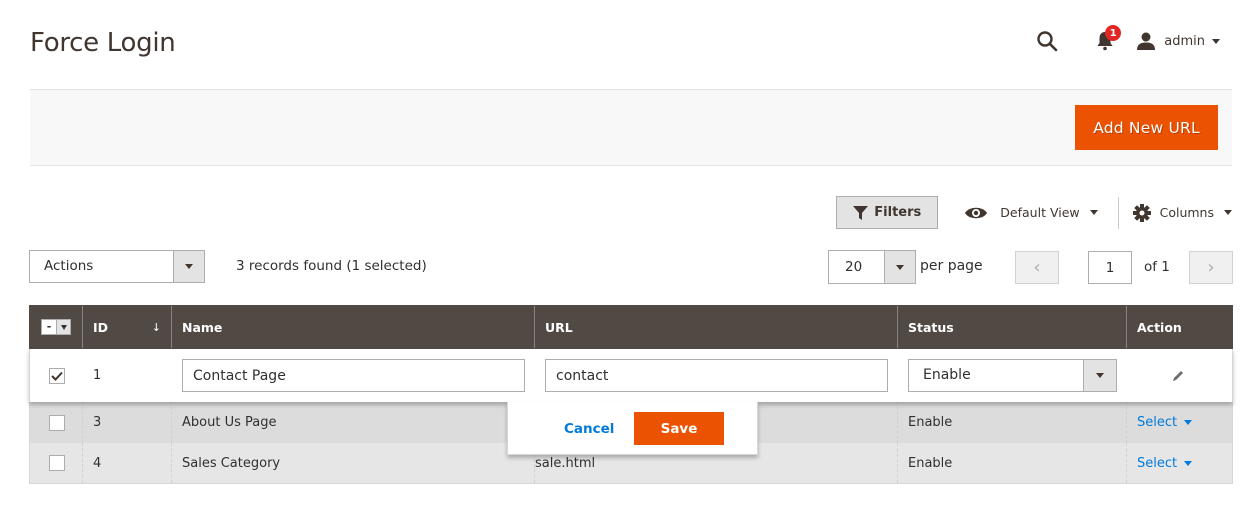 This screenshot has height=515, width=1260. Describe the element at coordinates (947, 375) in the screenshot. I see `status-select-value: Enable` at that location.